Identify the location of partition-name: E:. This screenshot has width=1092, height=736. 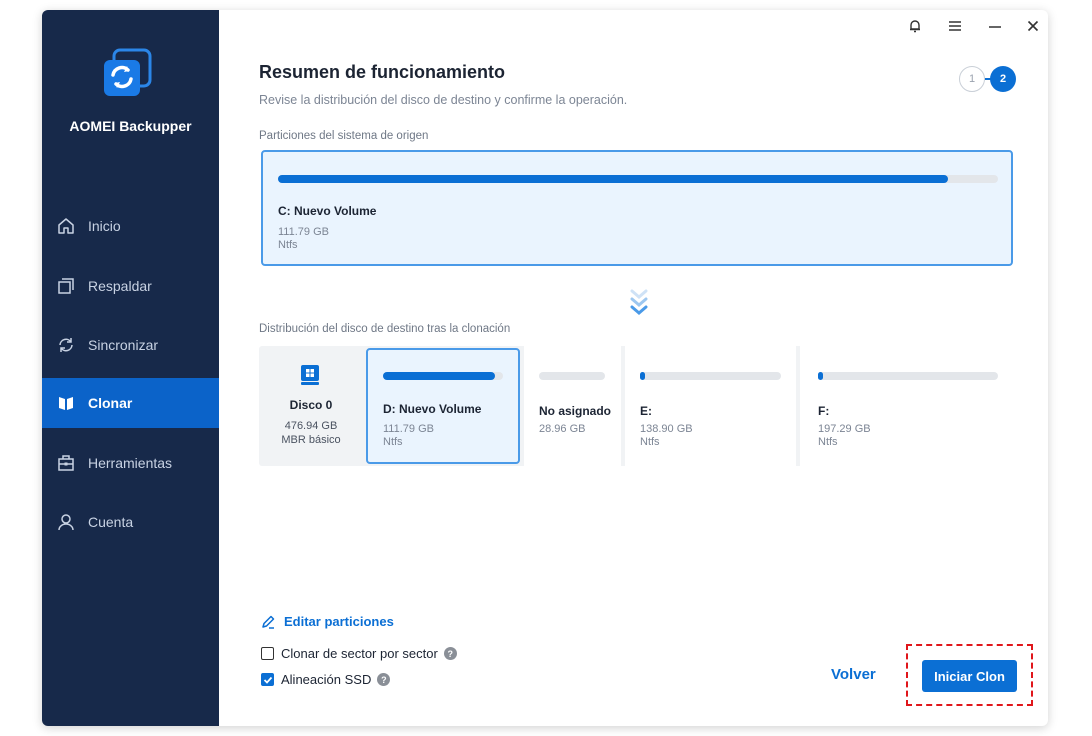
(646, 411).